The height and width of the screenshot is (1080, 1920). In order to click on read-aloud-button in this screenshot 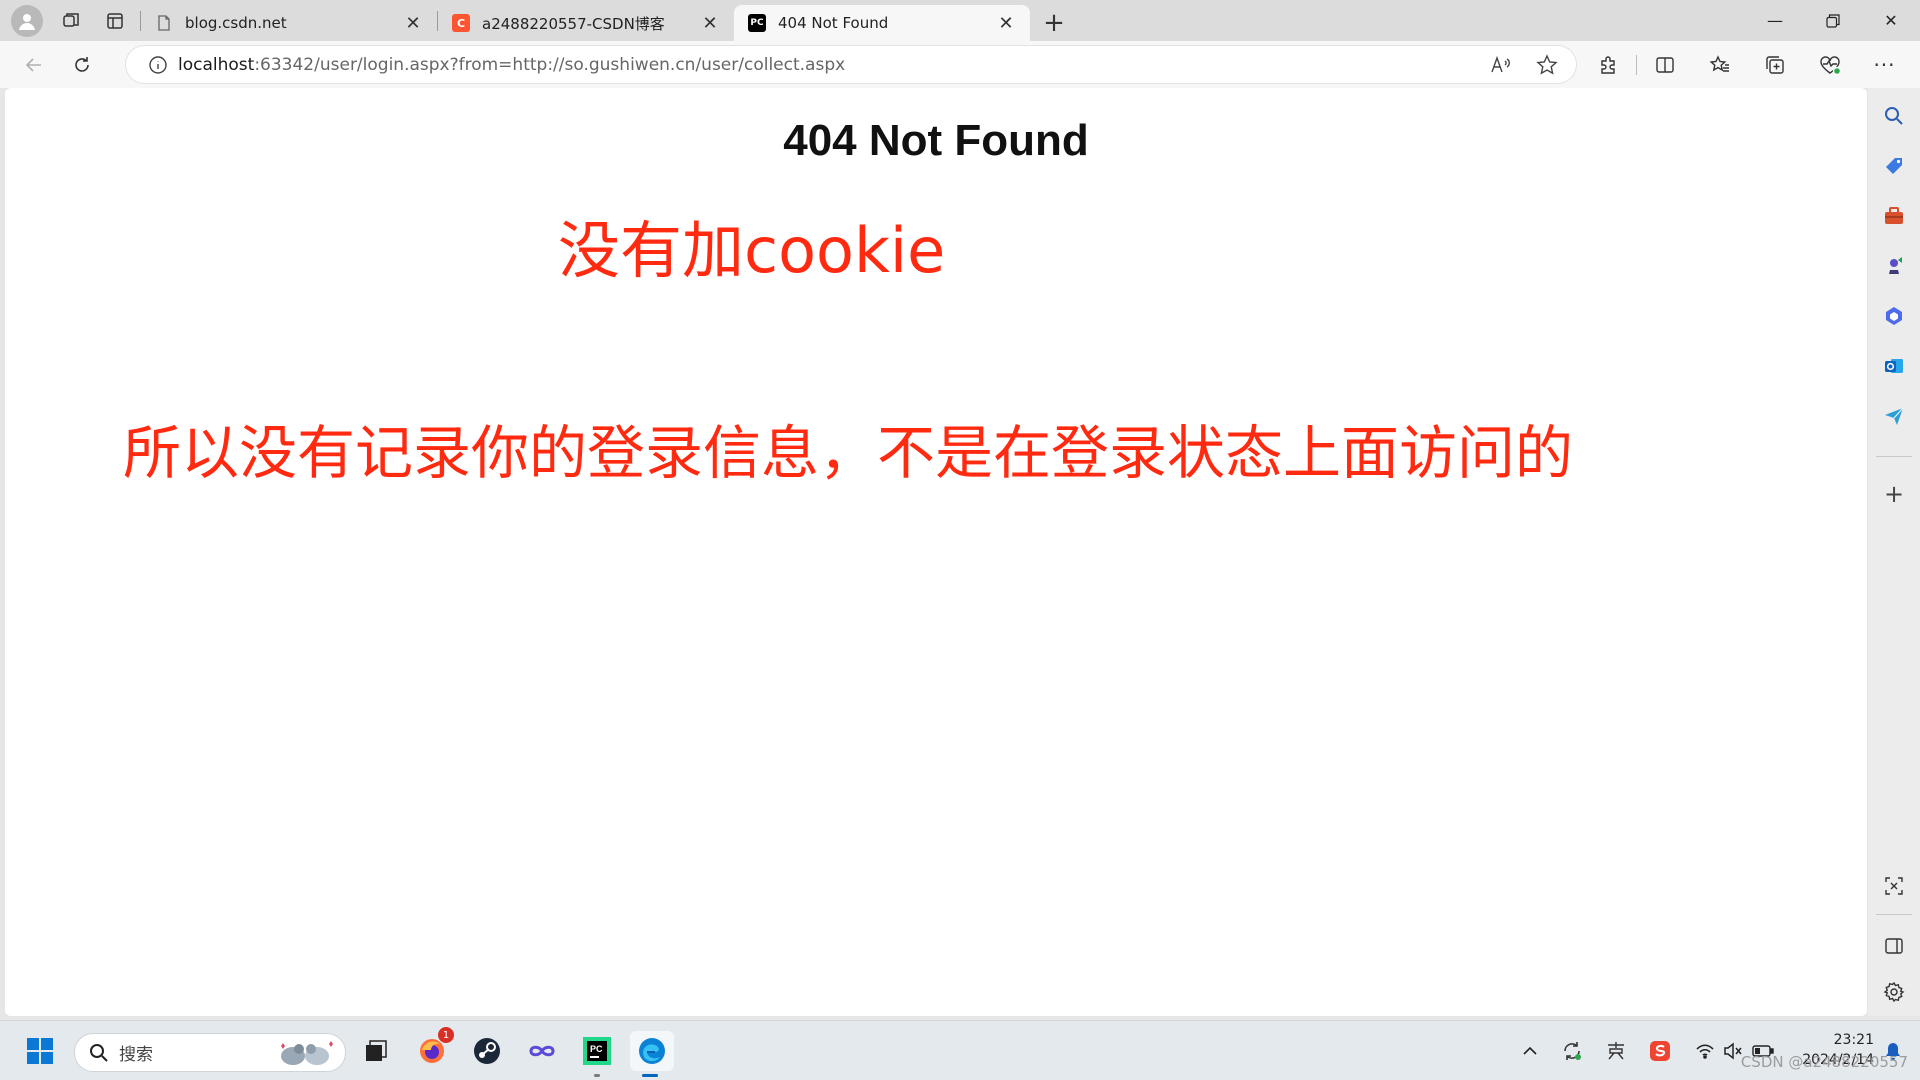, I will do `click(1501, 65)`.